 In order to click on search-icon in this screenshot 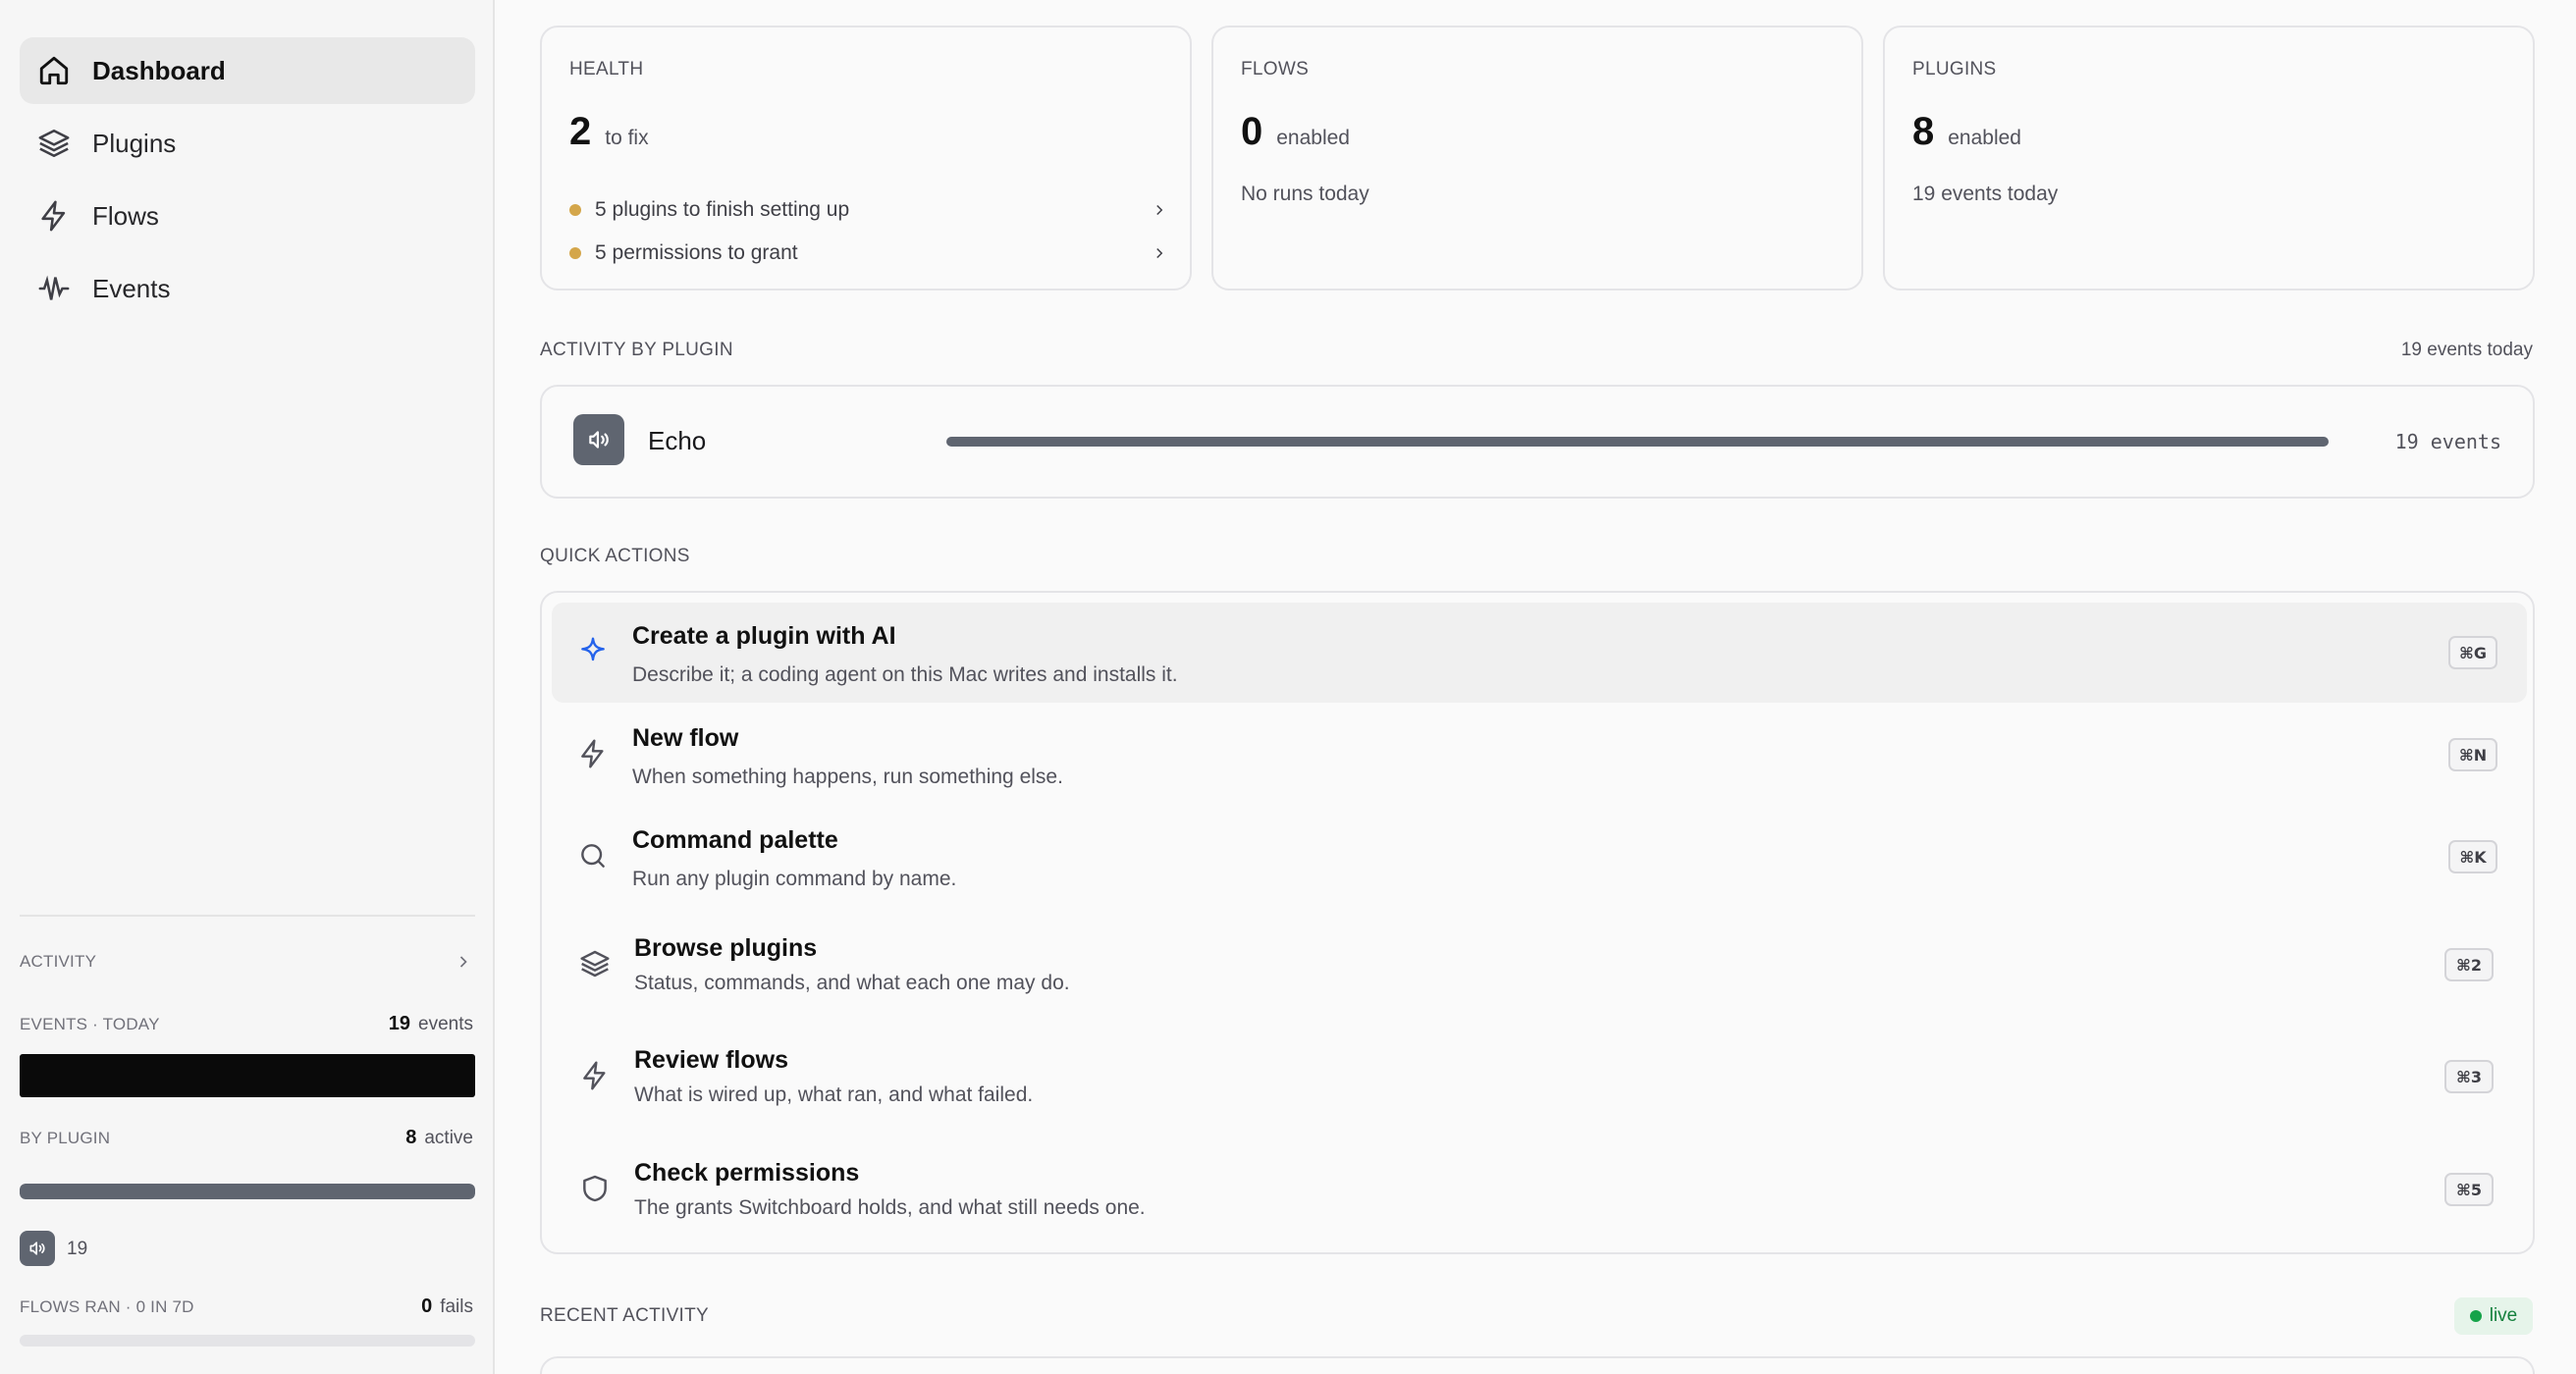, I will do `click(593, 856)`.